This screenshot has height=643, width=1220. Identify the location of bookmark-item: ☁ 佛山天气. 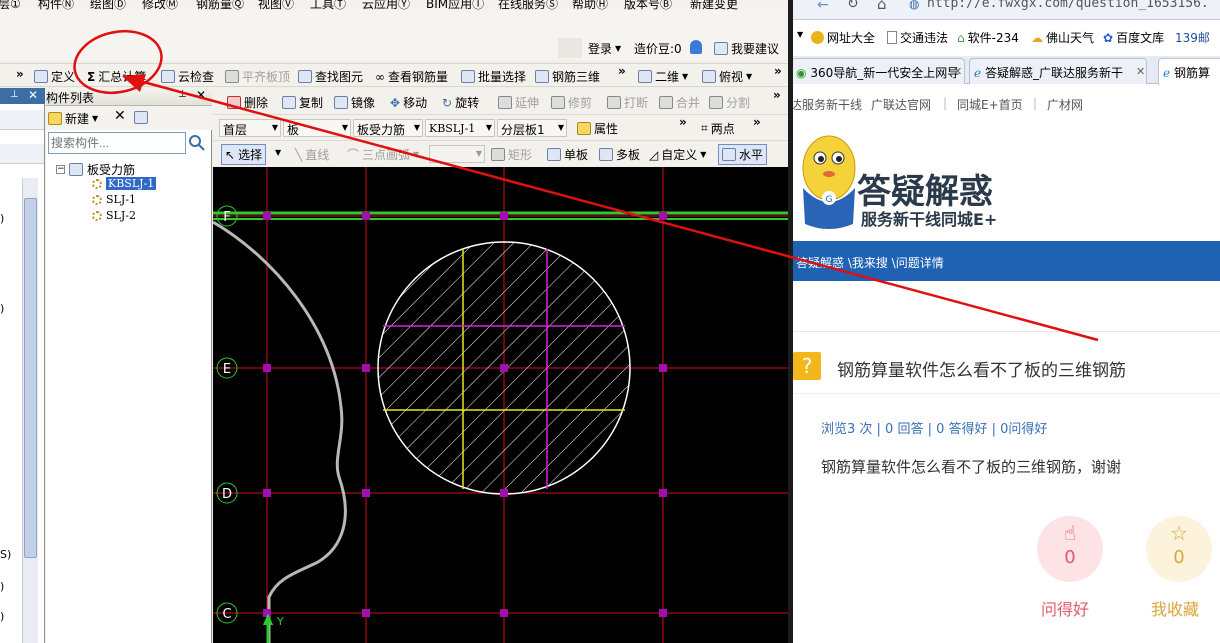
(1062, 37).